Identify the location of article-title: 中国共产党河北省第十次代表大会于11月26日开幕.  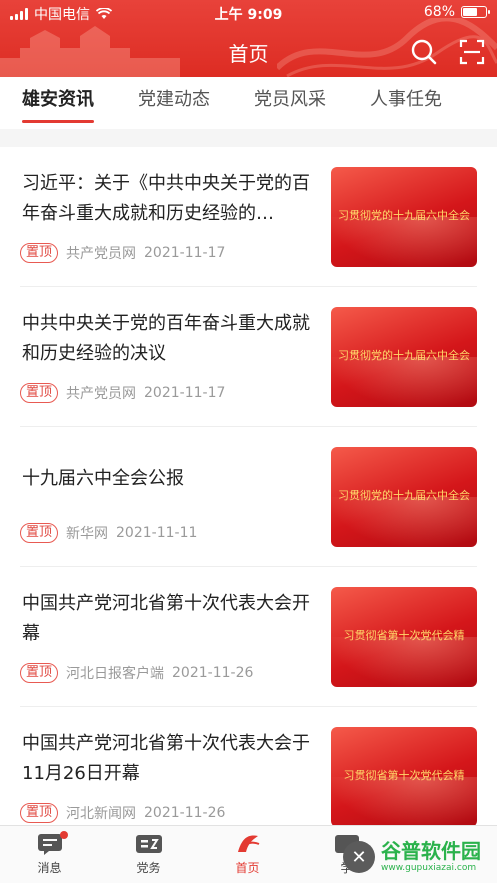
(166, 758).